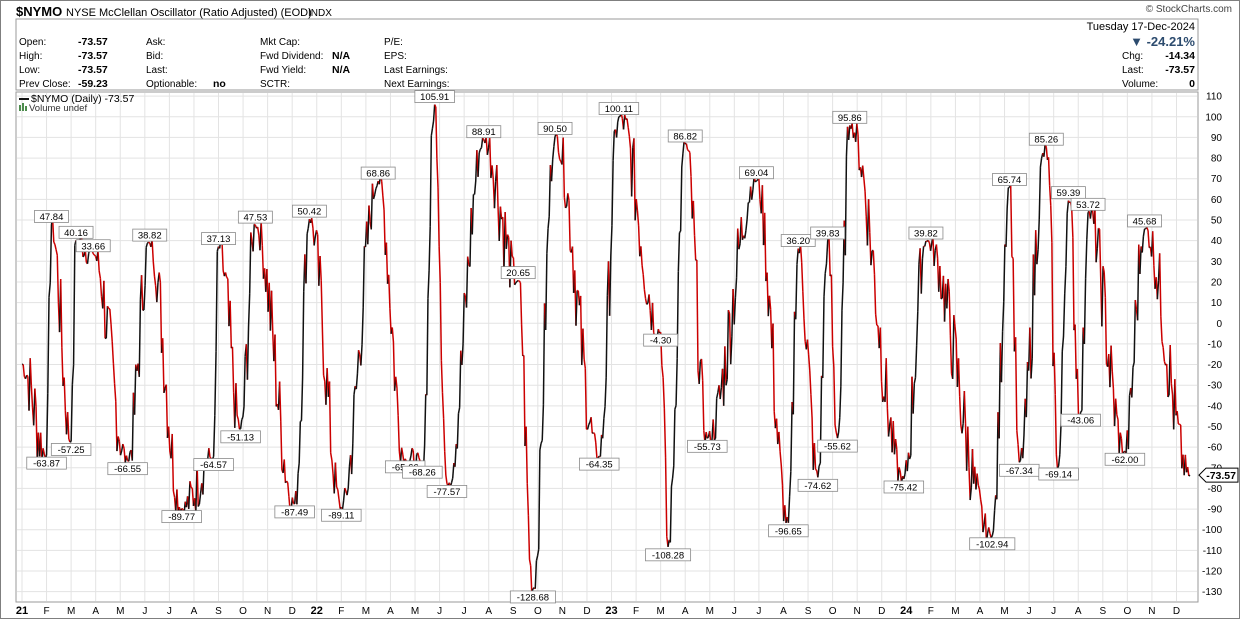  What do you see at coordinates (93, 246) in the screenshot?
I see `annotation-label: 33.66` at bounding box center [93, 246].